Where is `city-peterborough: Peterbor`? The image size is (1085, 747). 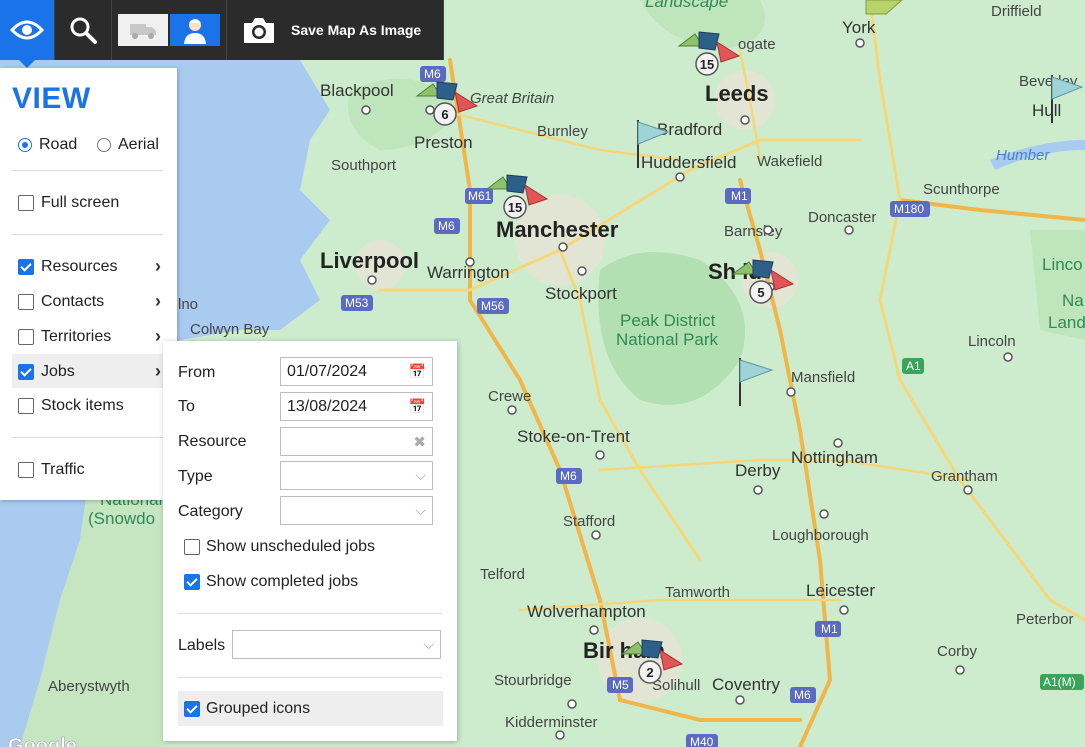 city-peterborough: Peterbor is located at coordinates (1045, 619).